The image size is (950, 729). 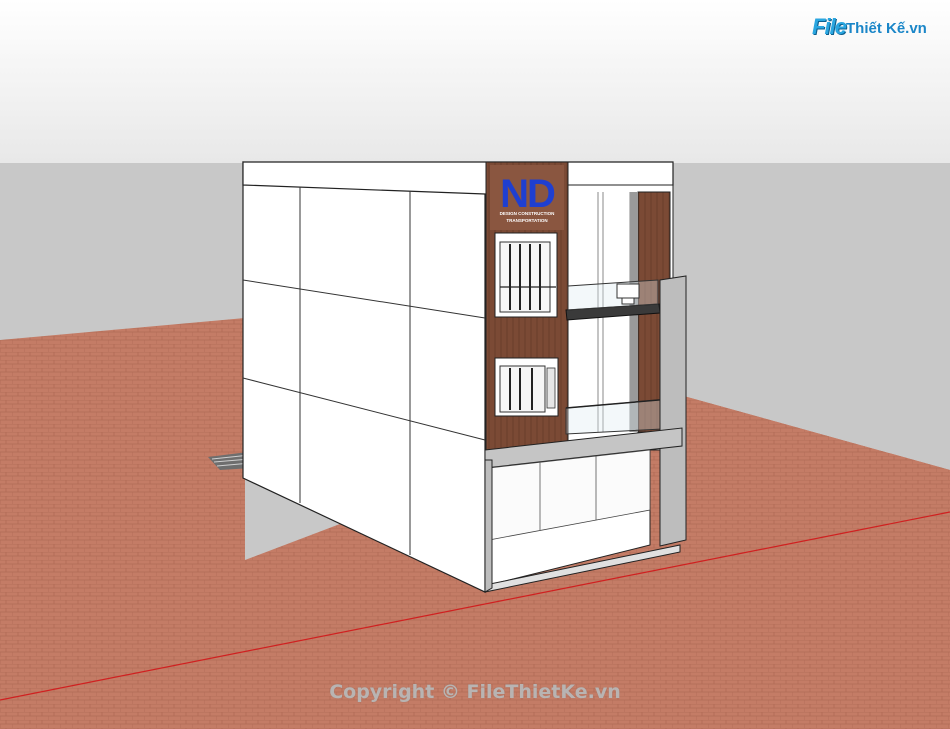 I want to click on sign-logo-nd: ND, so click(x=527, y=194).